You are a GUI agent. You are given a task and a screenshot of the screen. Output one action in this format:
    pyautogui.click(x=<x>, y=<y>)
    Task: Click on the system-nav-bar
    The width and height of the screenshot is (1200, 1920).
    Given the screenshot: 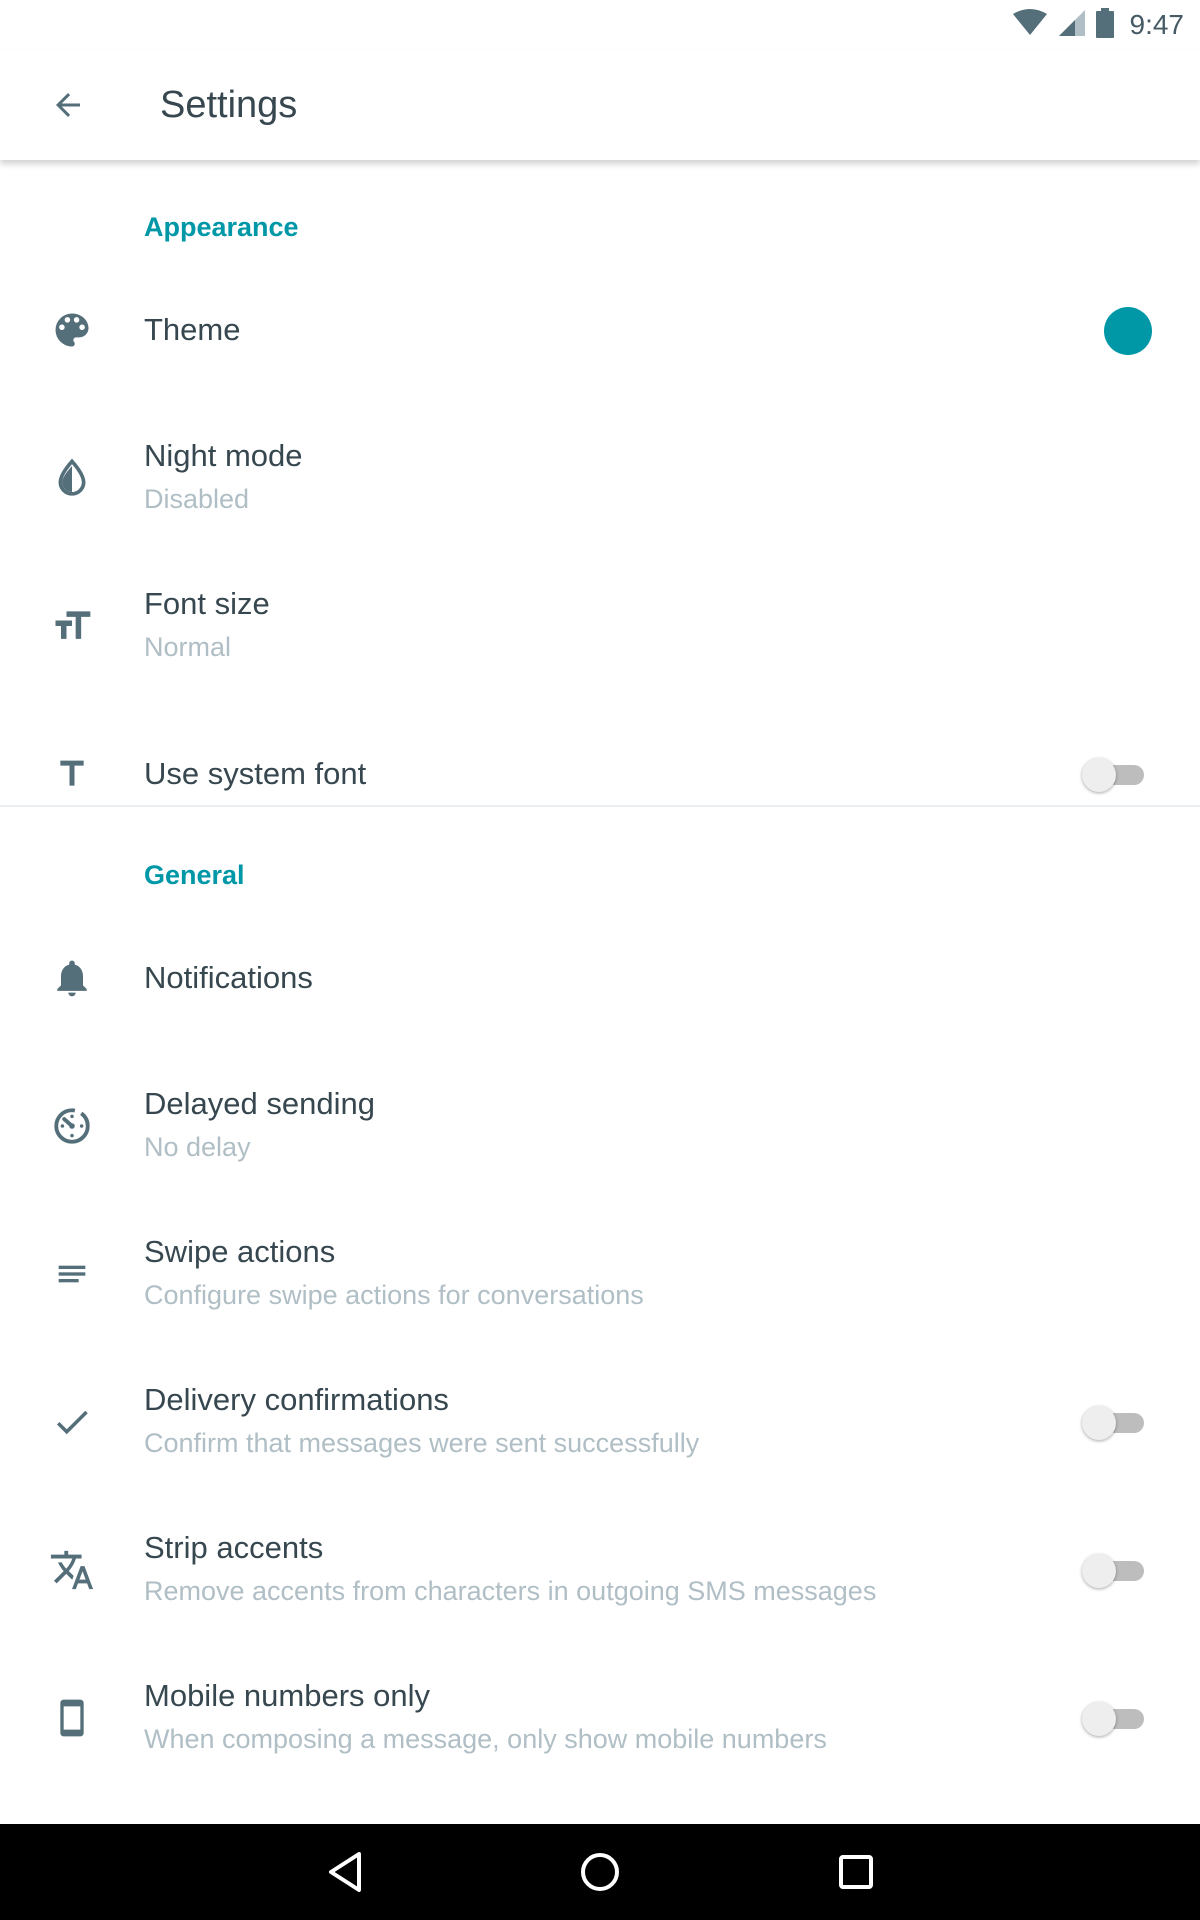 What is the action you would take?
    pyautogui.click(x=600, y=1872)
    